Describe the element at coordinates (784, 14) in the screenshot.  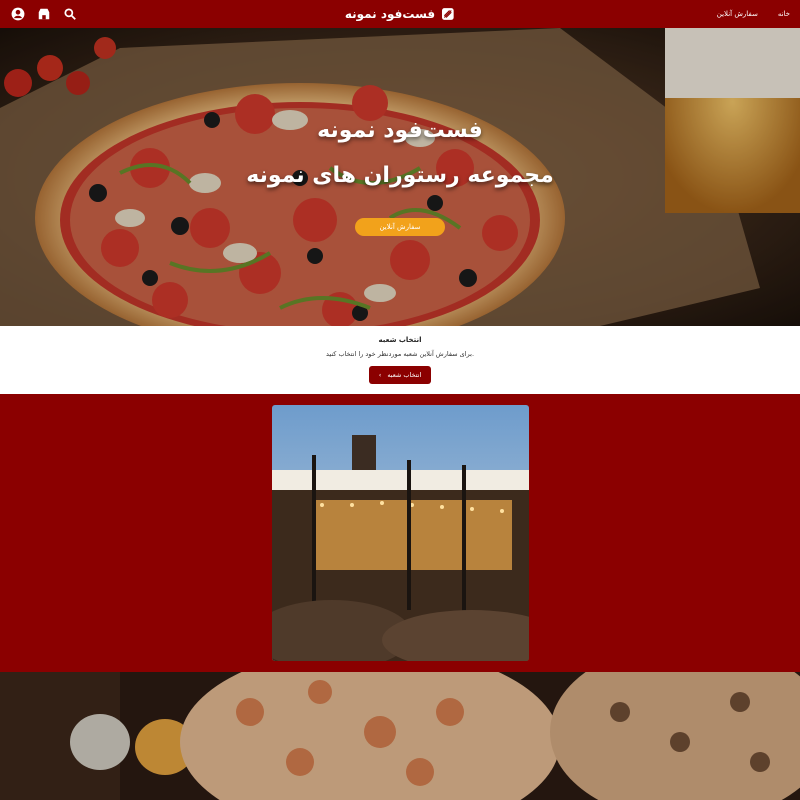
I see `nav-home: خانه` at that location.